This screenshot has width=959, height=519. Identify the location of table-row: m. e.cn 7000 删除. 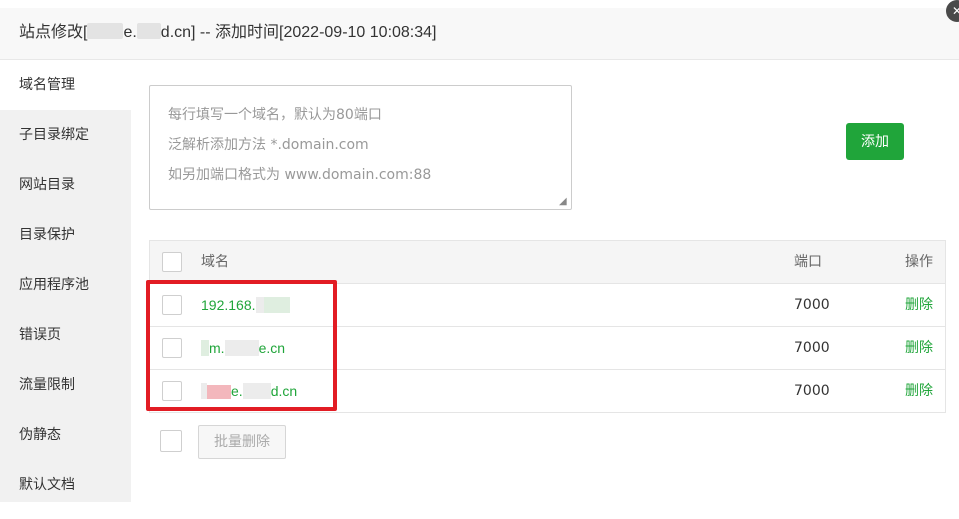
(547, 348).